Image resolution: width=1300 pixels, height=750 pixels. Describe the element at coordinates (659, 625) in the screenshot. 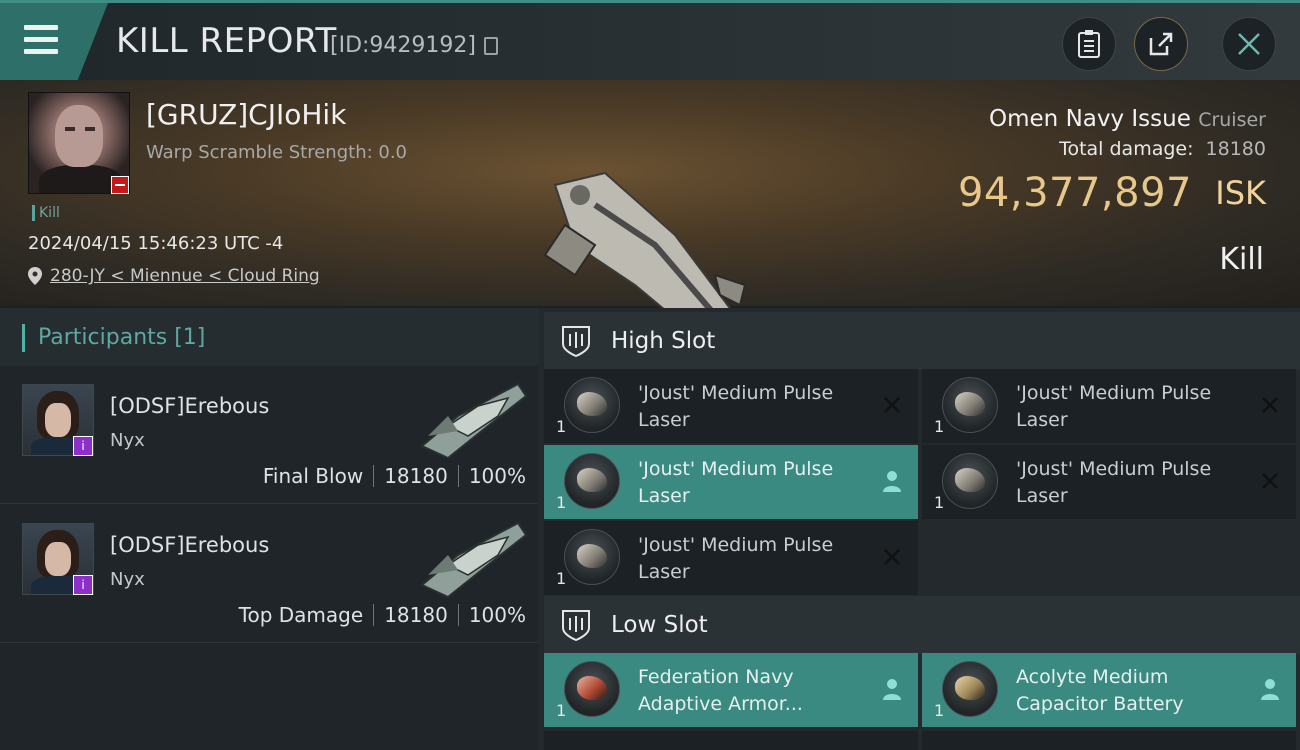

I see `low-slot-label: Low Slot` at that location.